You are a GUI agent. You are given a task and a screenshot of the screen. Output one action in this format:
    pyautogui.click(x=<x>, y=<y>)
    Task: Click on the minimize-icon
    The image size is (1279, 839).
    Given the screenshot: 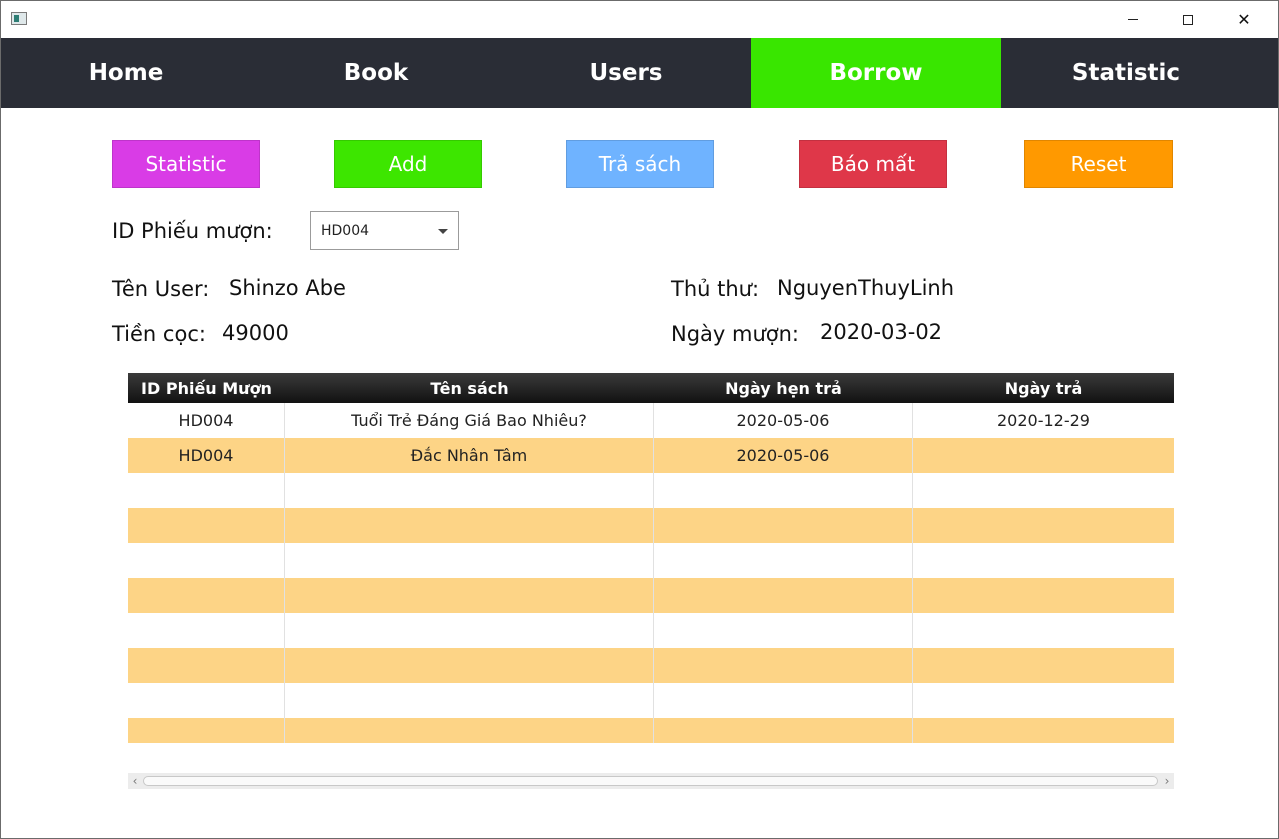 What is the action you would take?
    pyautogui.click(x=1133, y=19)
    